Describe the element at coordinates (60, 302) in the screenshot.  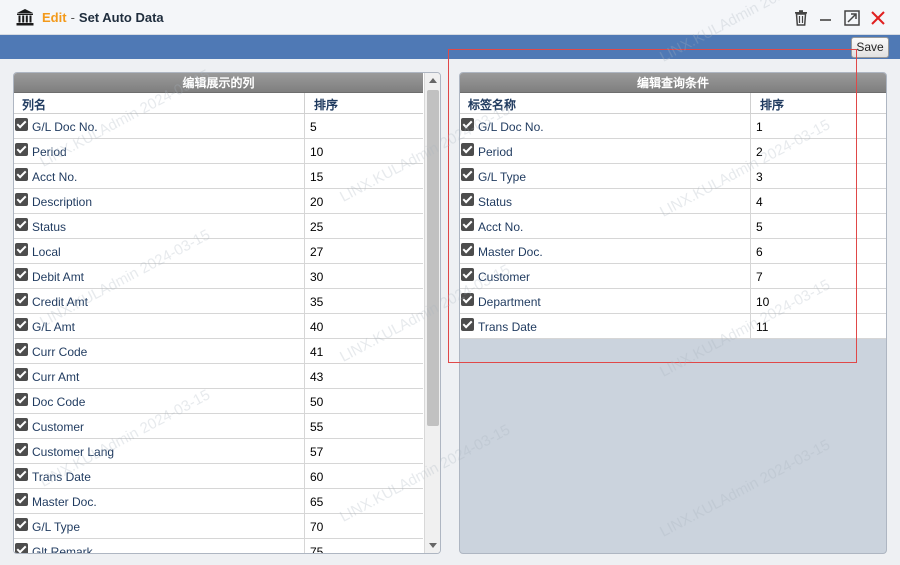
I see `row-name: Credit Amt` at that location.